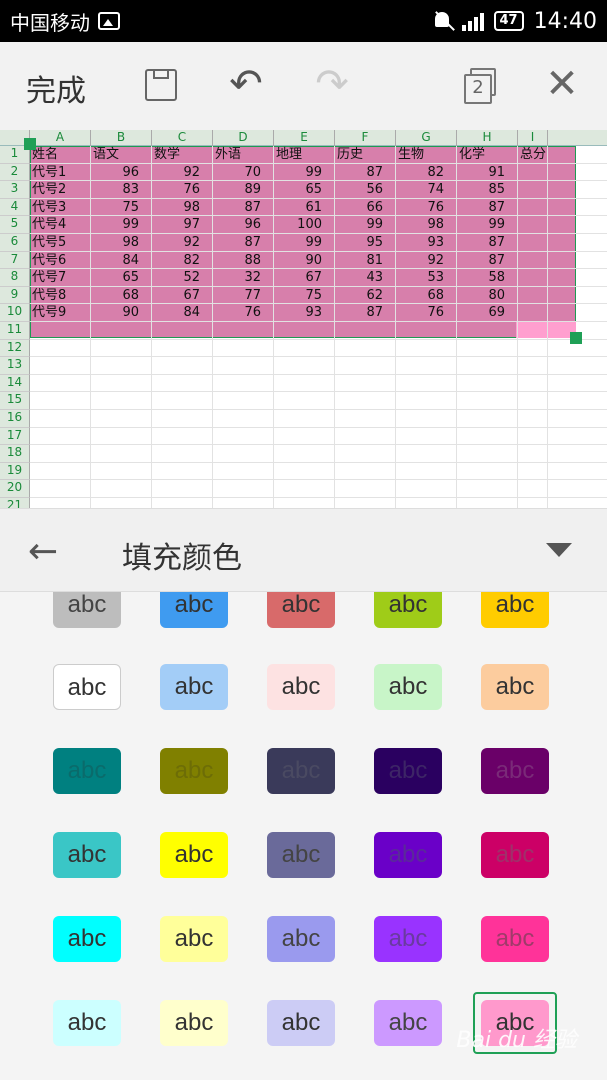 The width and height of the screenshot is (607, 1080). Describe the element at coordinates (332, 86) in the screenshot. I see `redo-icon: ↷` at that location.